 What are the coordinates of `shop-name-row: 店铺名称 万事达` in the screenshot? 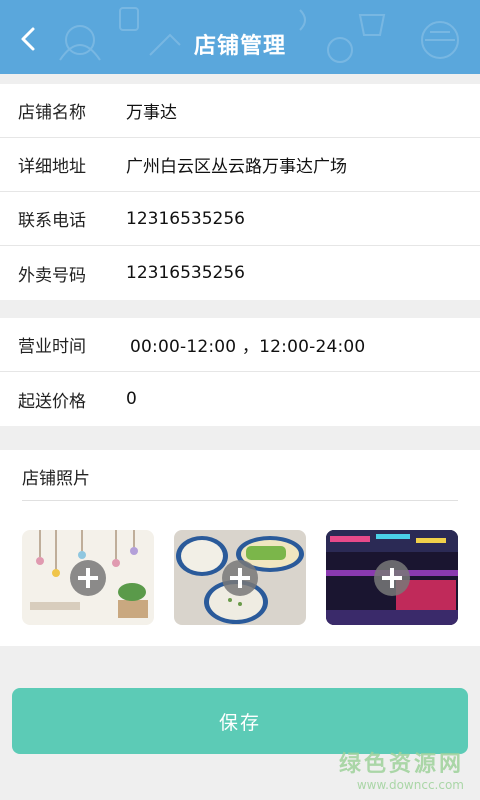 It's located at (240, 111).